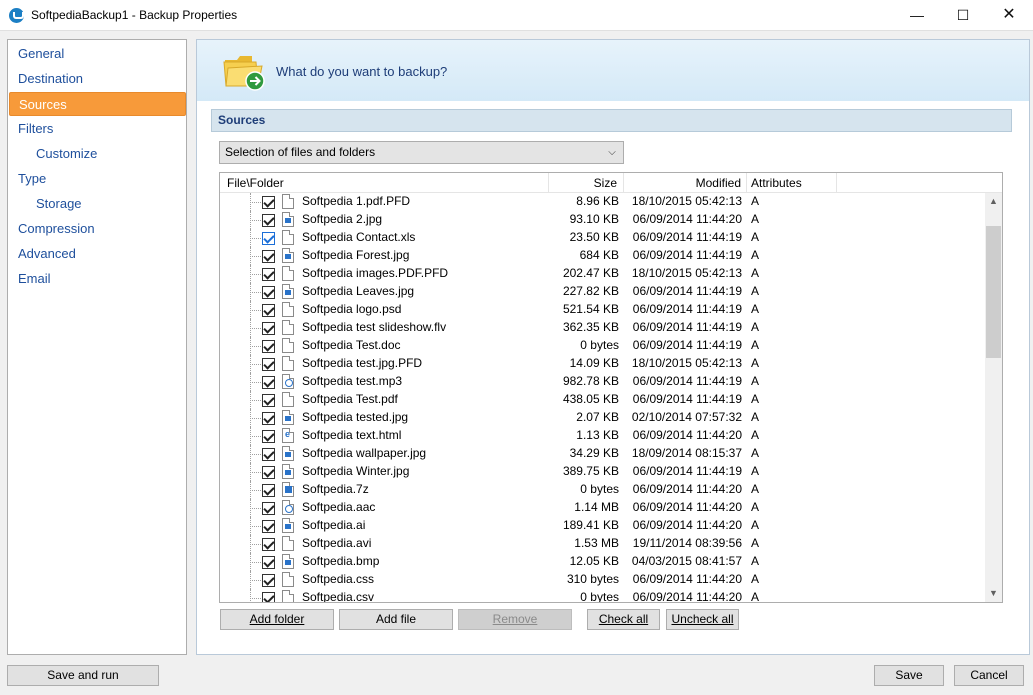 The image size is (1033, 695). I want to click on table-row: Softpedia.7z 0 bytes 06/09/2014 11:44:20 A, so click(602, 490).